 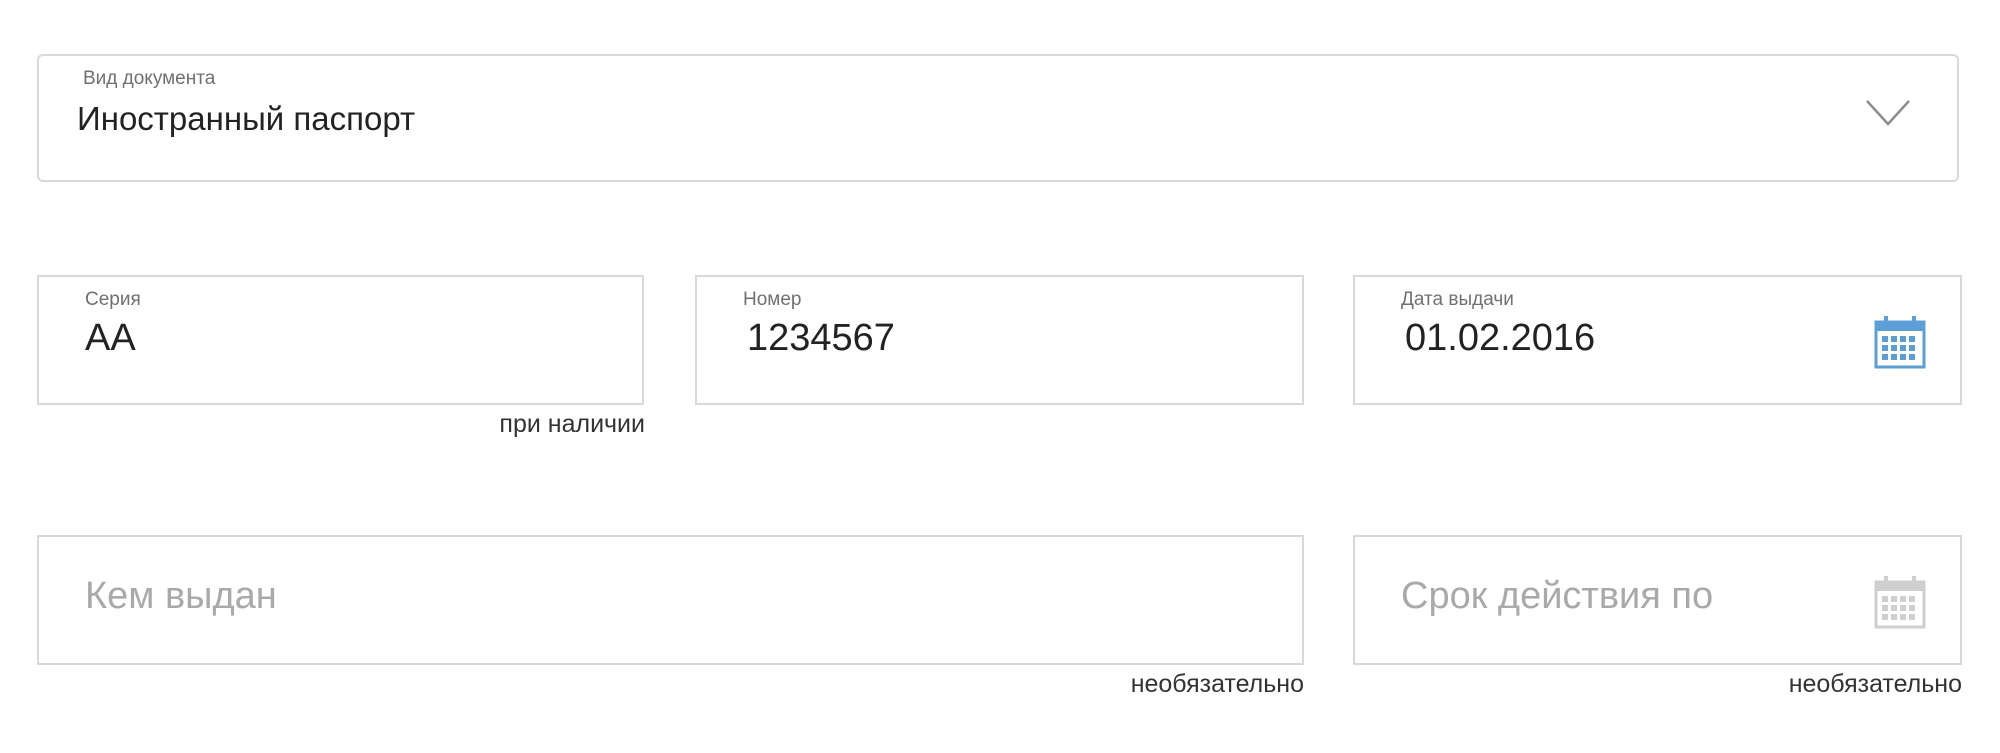 I want to click on valid-until-hint: необязательно, so click(x=1875, y=684).